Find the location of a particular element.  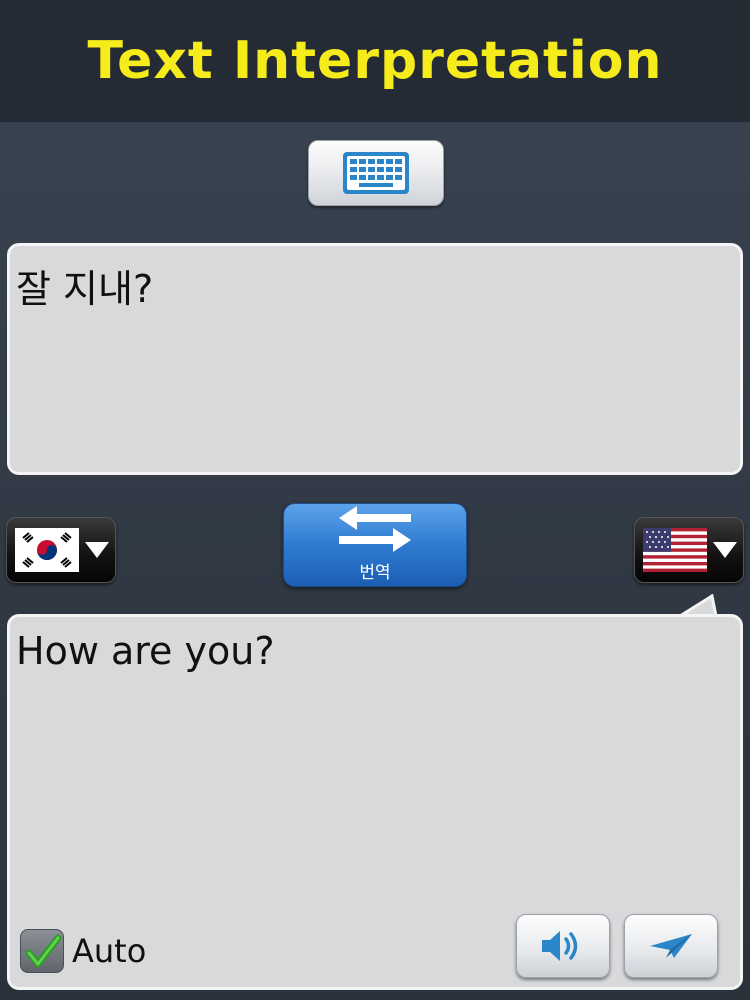

auto-toggle: Auto is located at coordinates (83, 951).